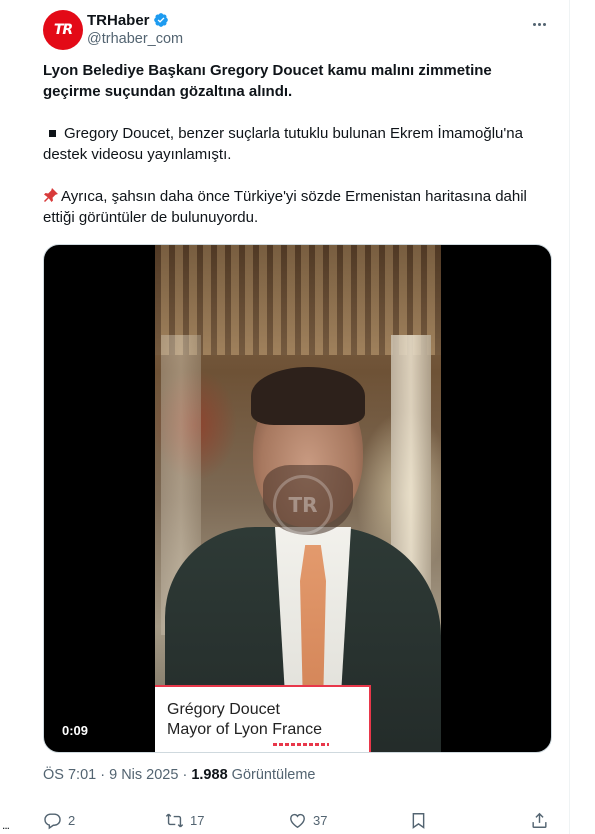  Describe the element at coordinates (209, 775) in the screenshot. I see `views-count: 1.988` at that location.